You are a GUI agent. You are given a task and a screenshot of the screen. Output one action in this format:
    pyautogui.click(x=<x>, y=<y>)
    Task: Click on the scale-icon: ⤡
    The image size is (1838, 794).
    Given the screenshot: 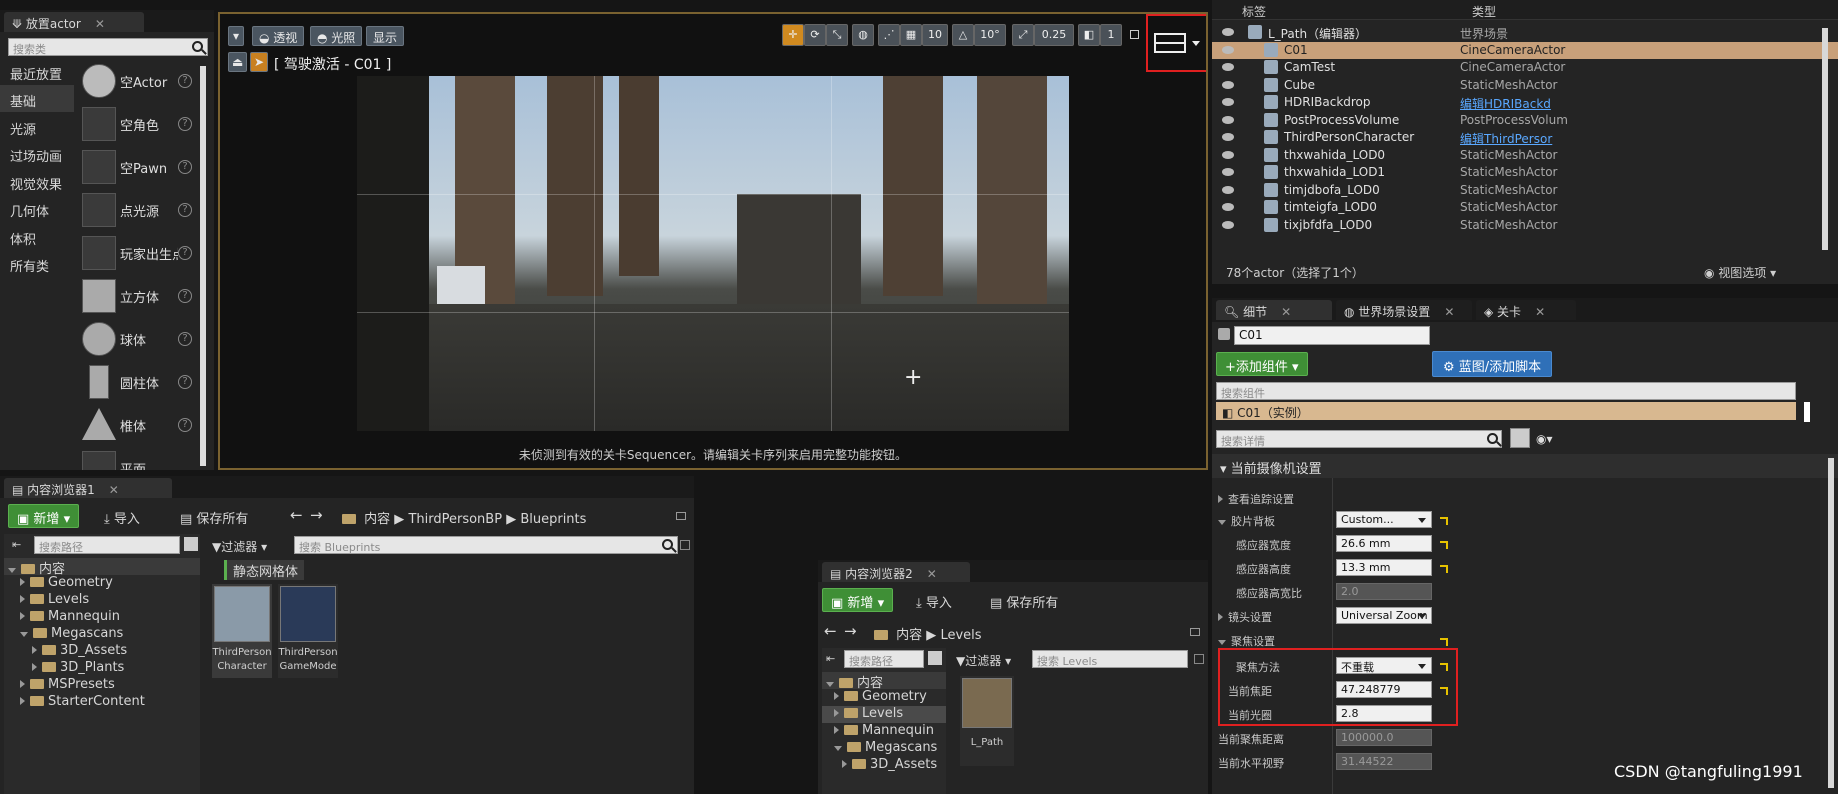 What is the action you would take?
    pyautogui.click(x=837, y=35)
    